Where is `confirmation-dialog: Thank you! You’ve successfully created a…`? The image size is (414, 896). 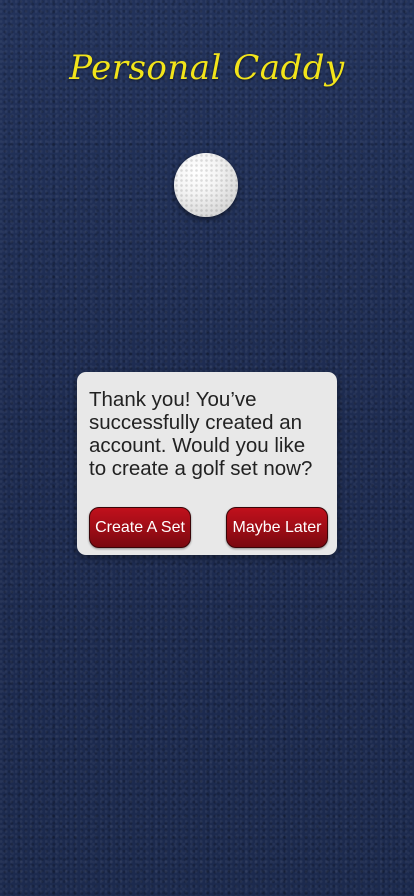
confirmation-dialog: Thank you! You’ve successfully created a… is located at coordinates (207, 463).